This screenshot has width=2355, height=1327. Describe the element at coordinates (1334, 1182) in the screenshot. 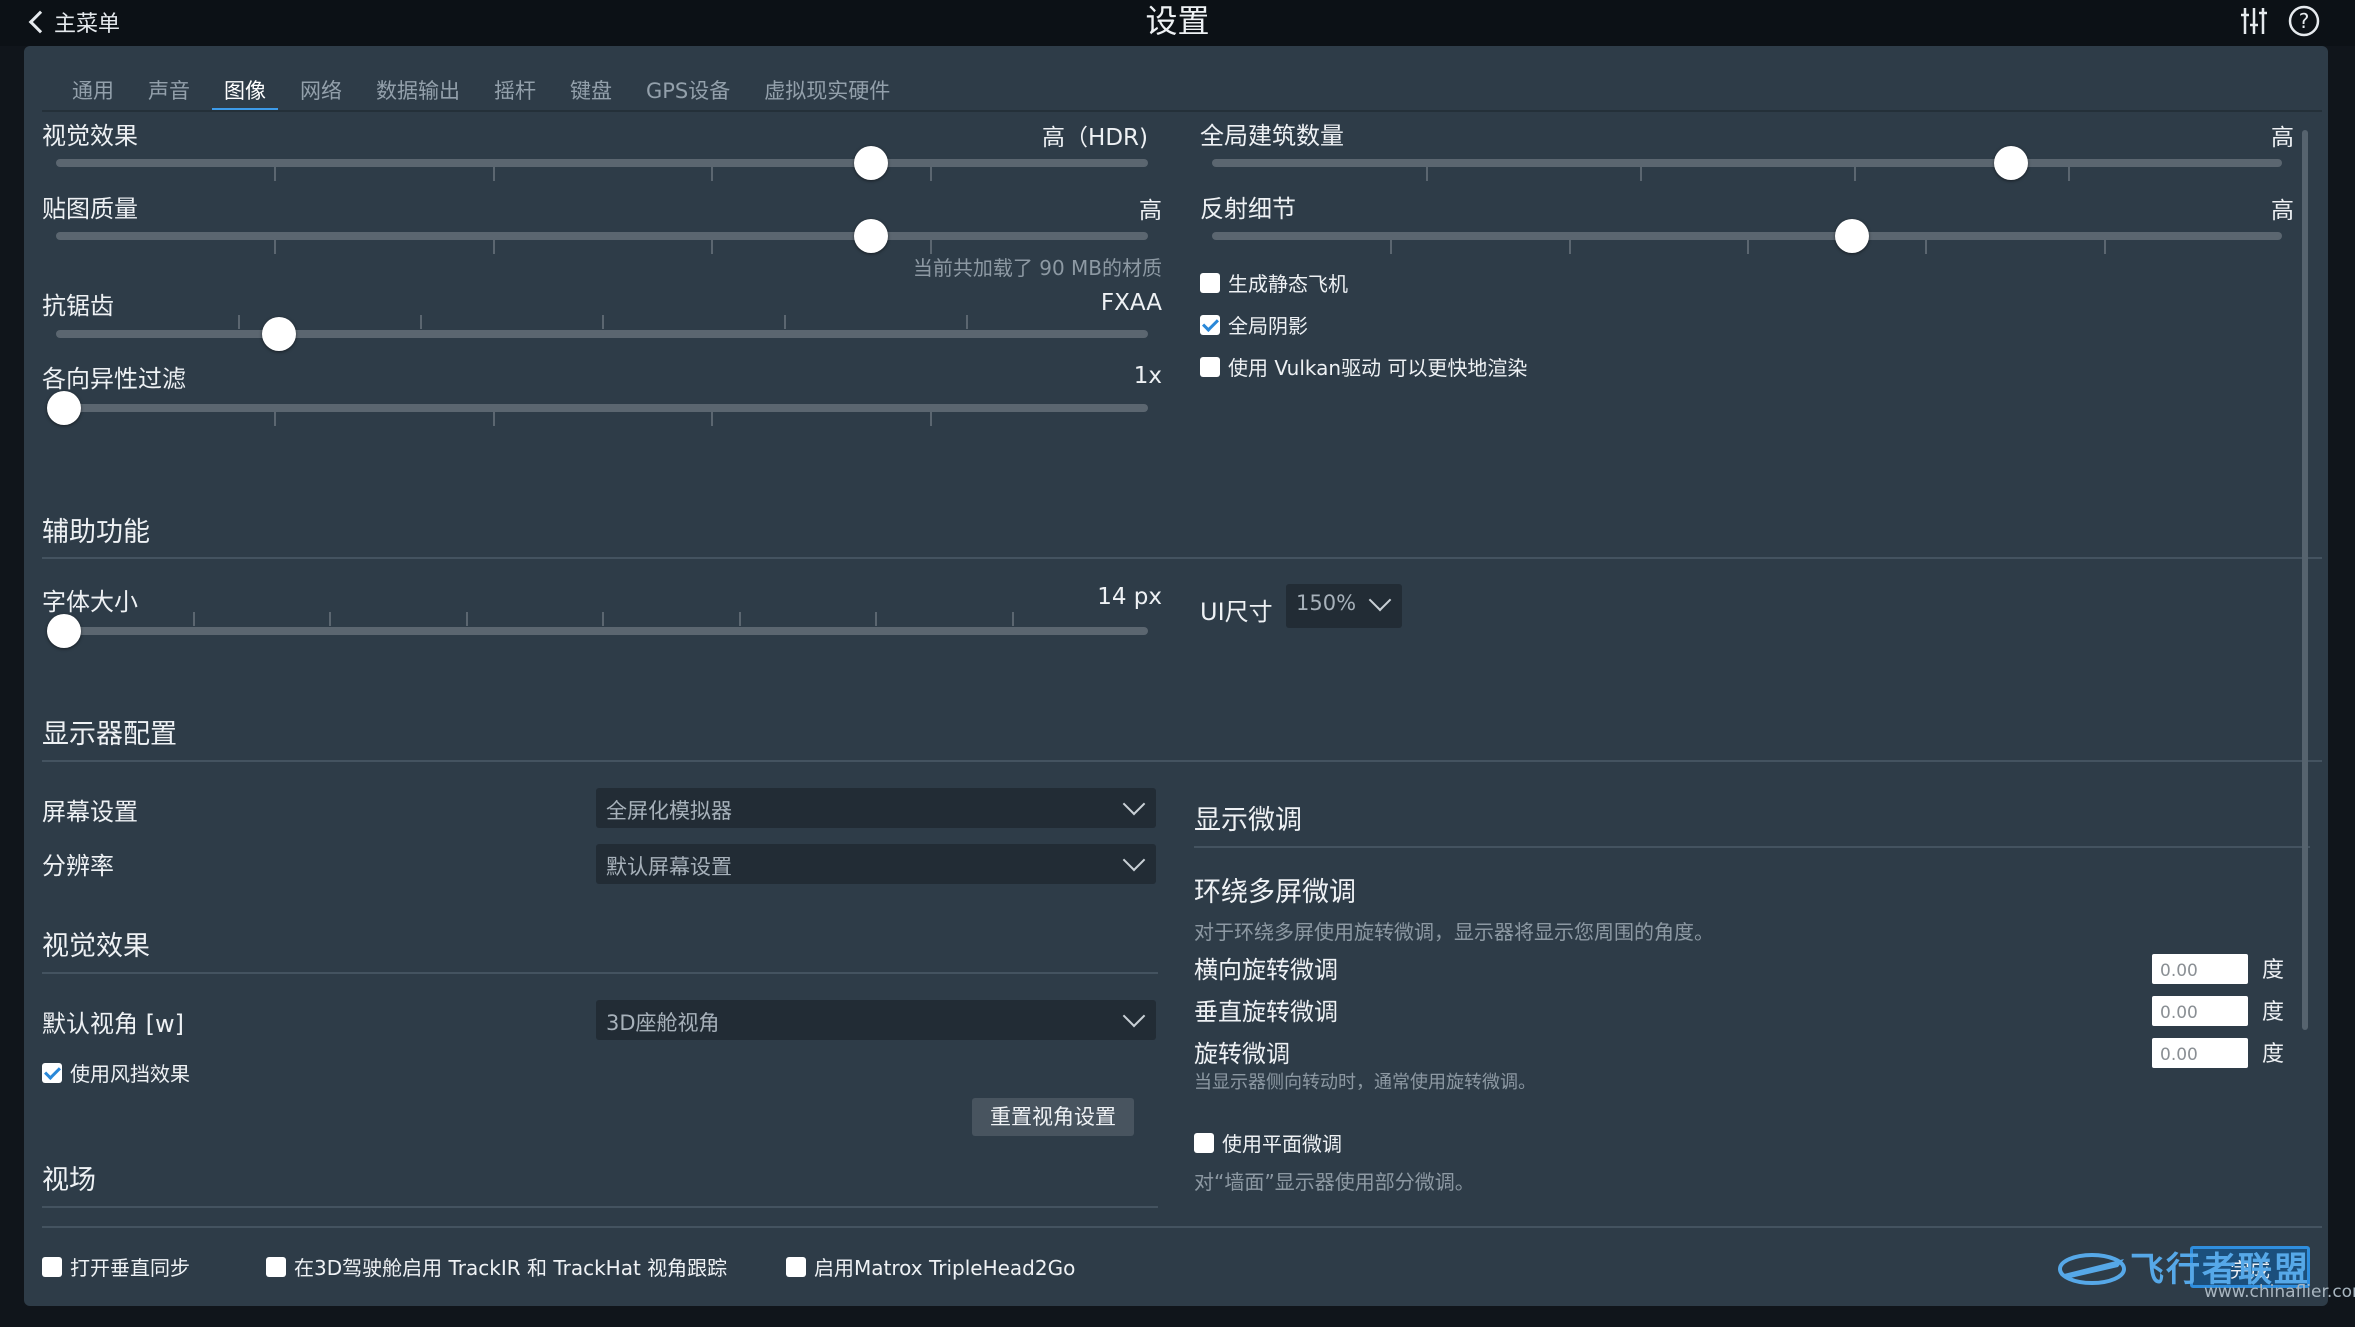

I see `flat-tune-desc: 对“墙面”显示器使用部分微调。` at that location.